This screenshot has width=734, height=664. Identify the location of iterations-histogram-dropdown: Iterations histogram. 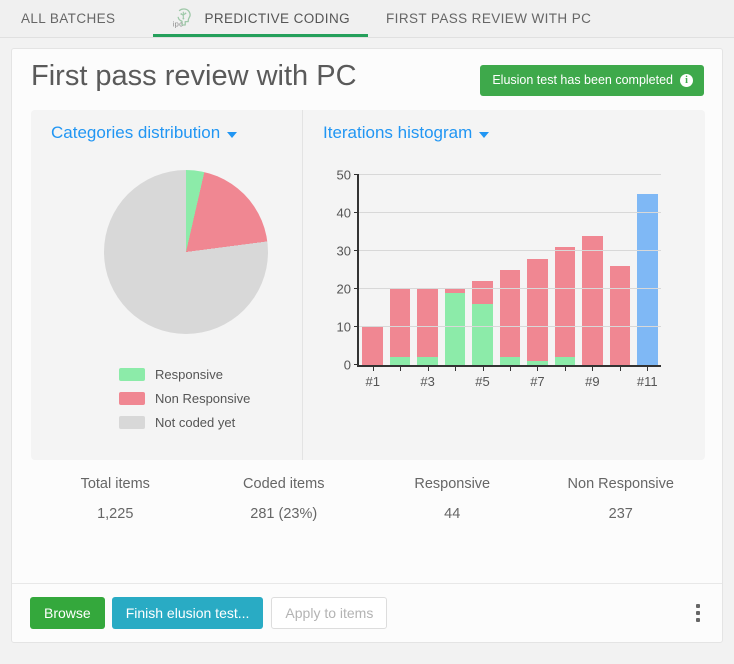
(406, 133).